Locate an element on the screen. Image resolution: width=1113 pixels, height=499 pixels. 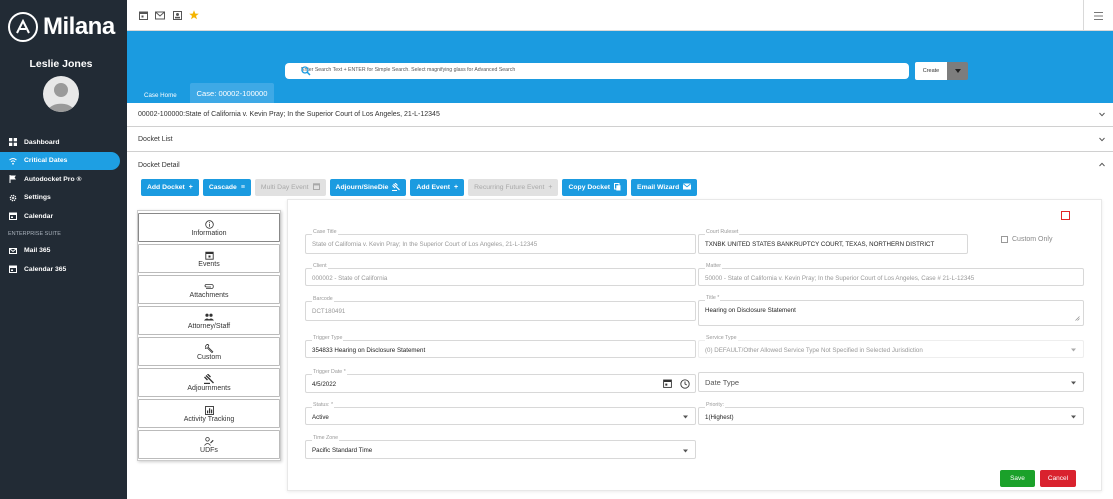
sidebar-item-label: Calendar 365 is located at coordinates (45, 269).